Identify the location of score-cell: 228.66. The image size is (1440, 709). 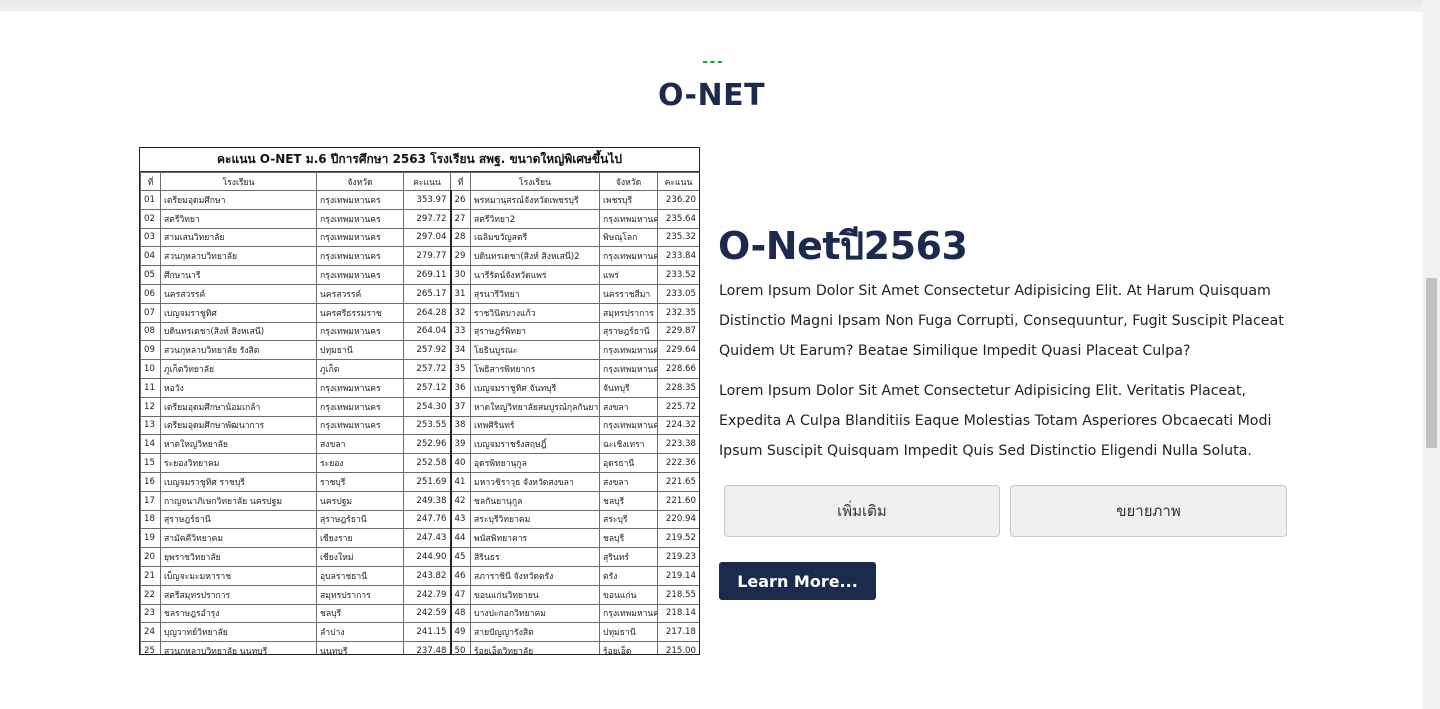
(678, 369).